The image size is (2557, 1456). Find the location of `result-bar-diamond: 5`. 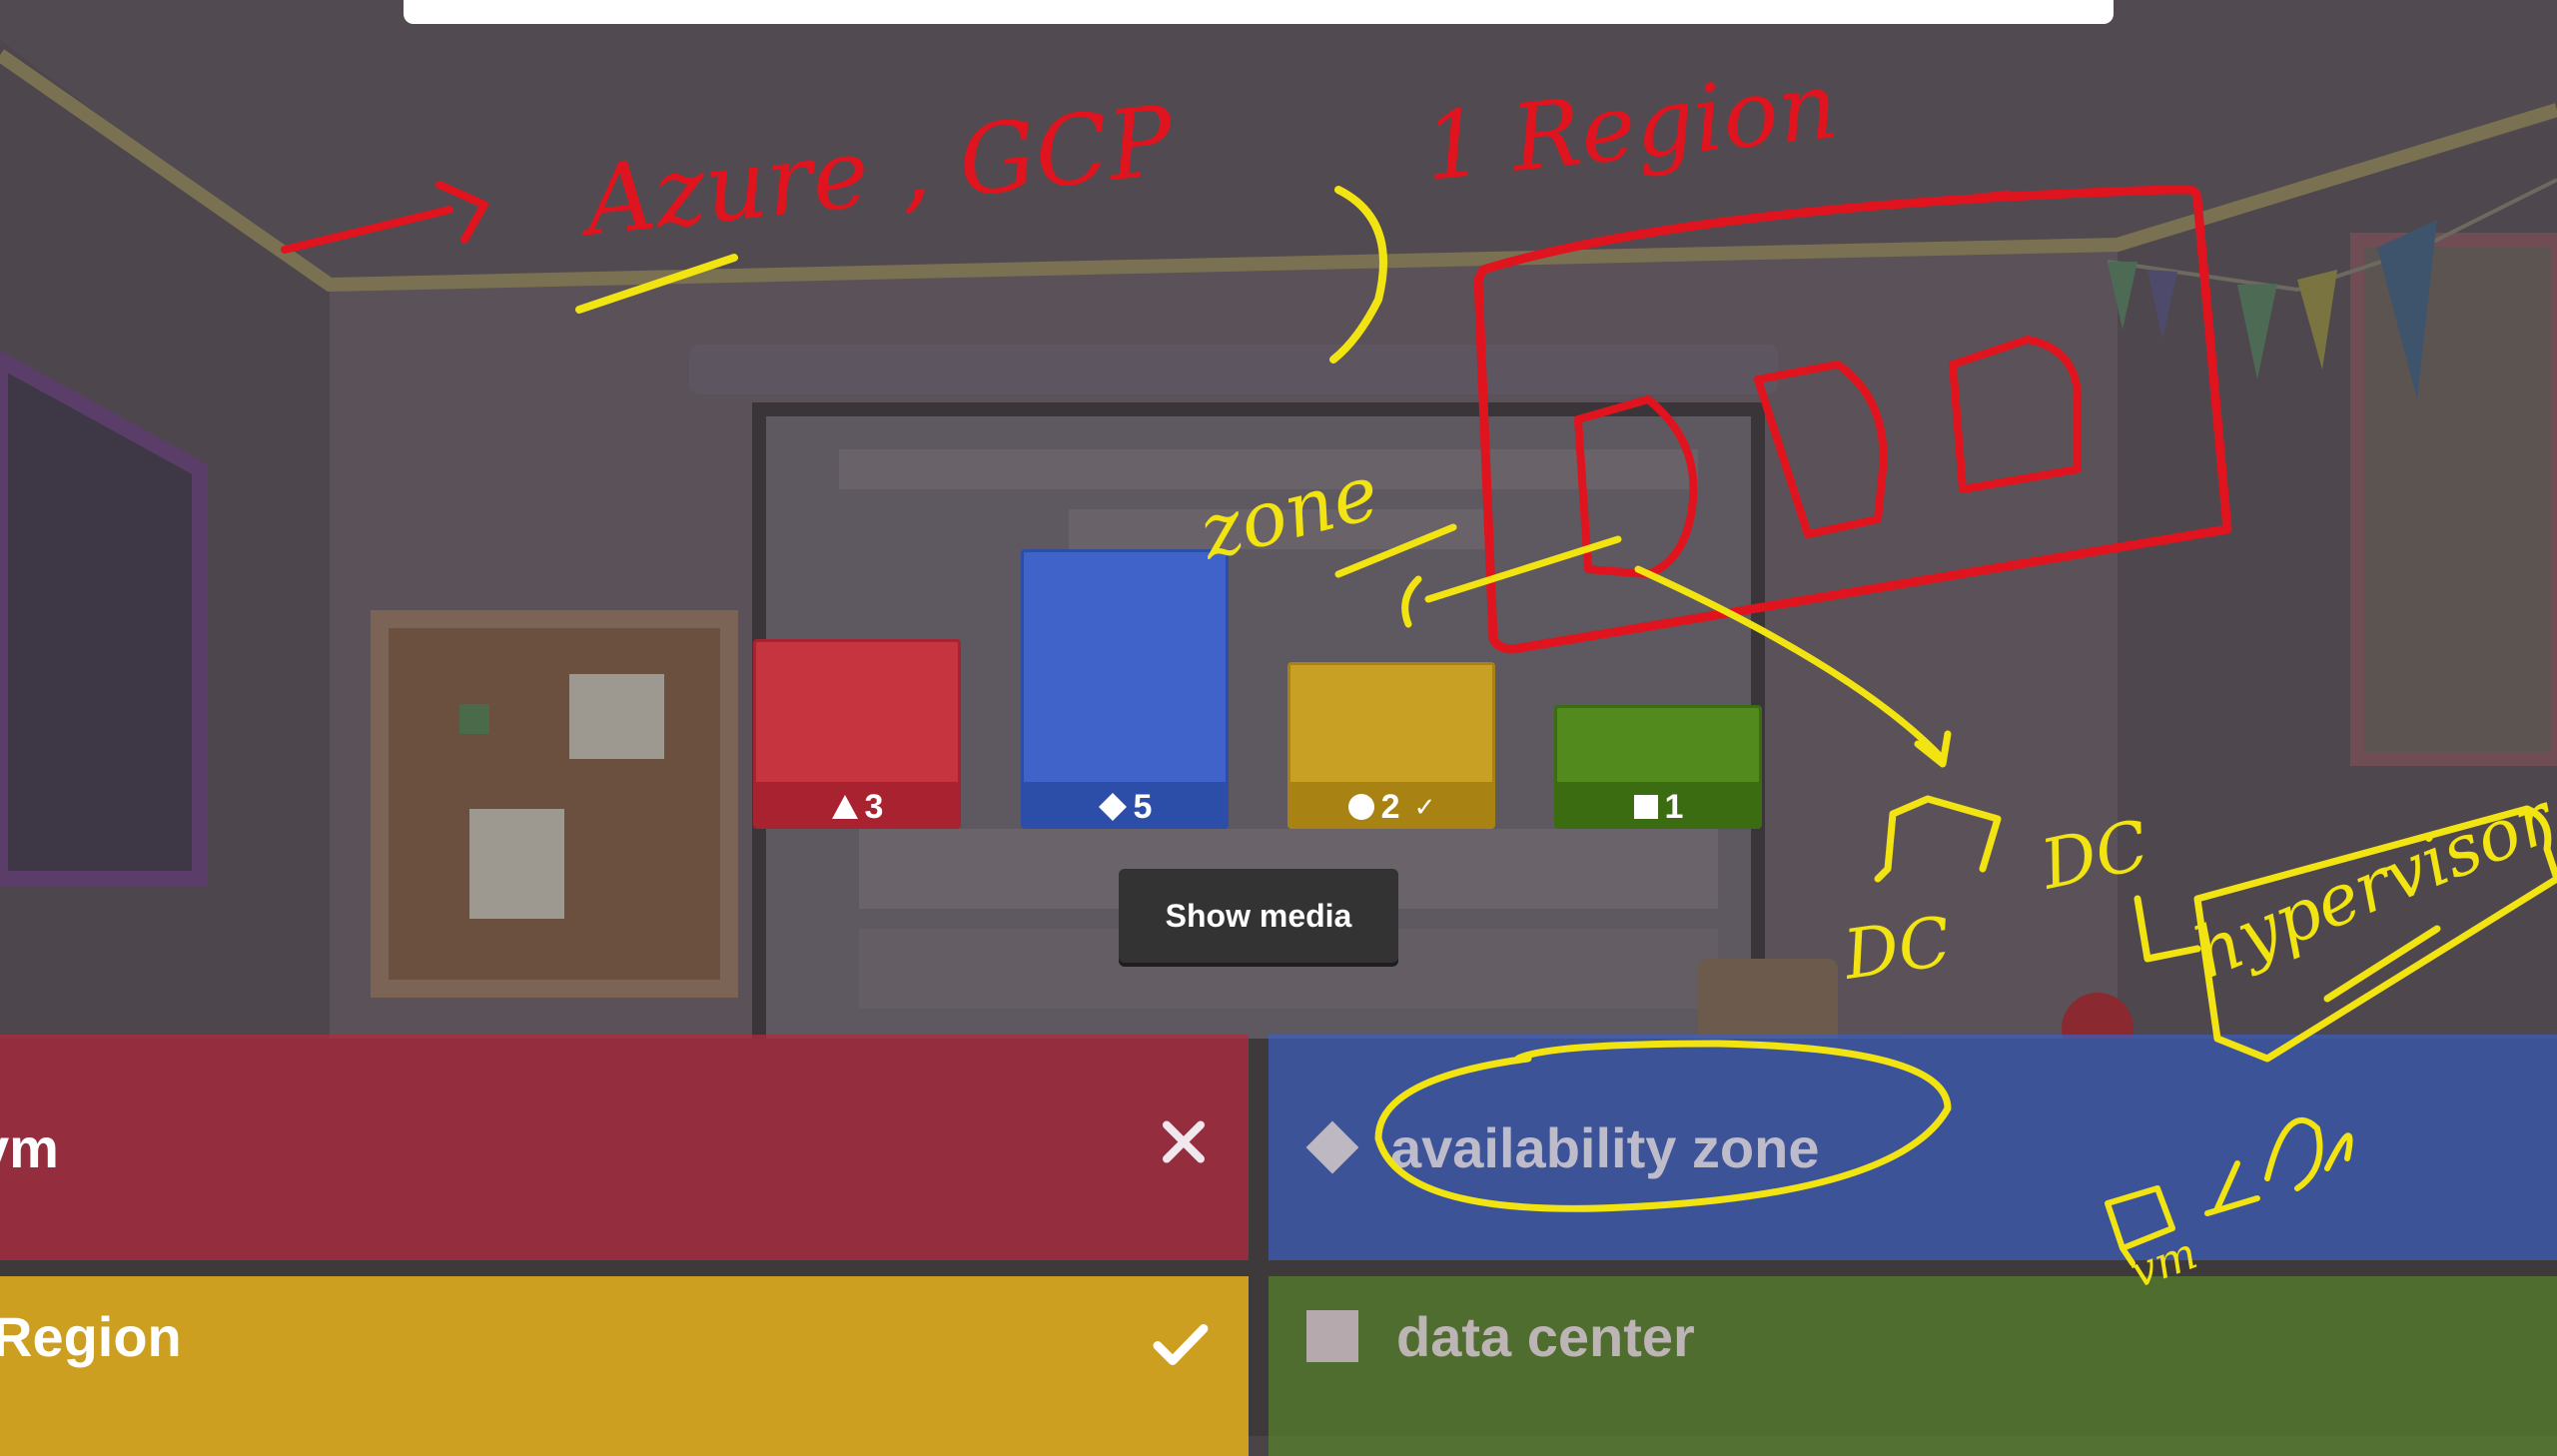

result-bar-diamond: 5 is located at coordinates (1125, 689).